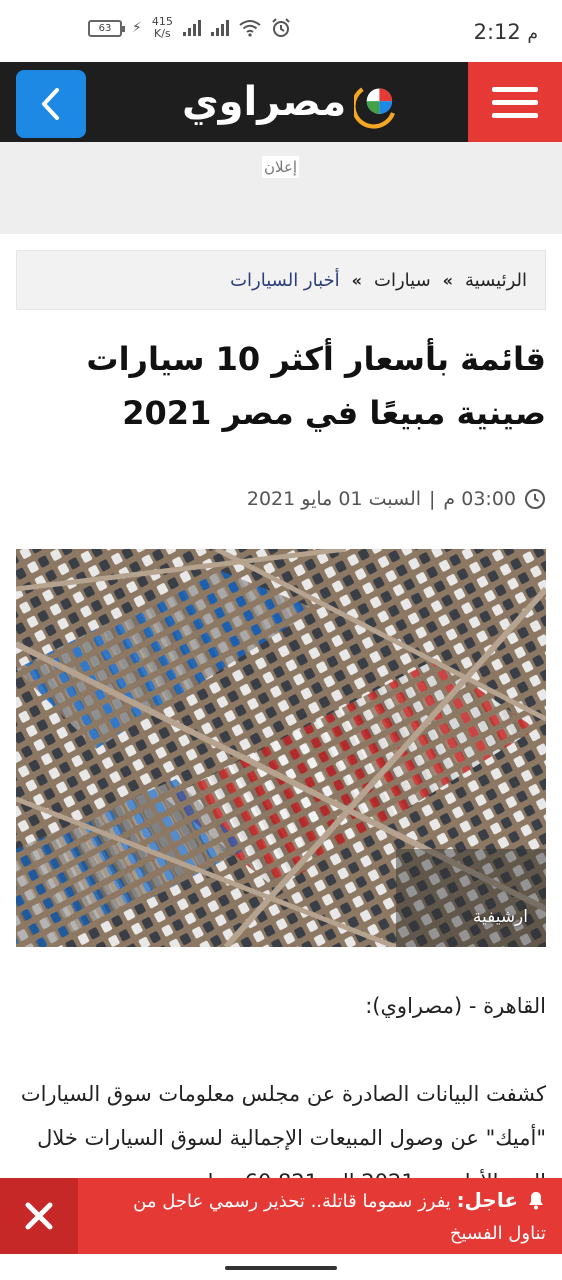 This screenshot has height=1280, width=562. I want to click on chevron-left-icon, so click(50, 104).